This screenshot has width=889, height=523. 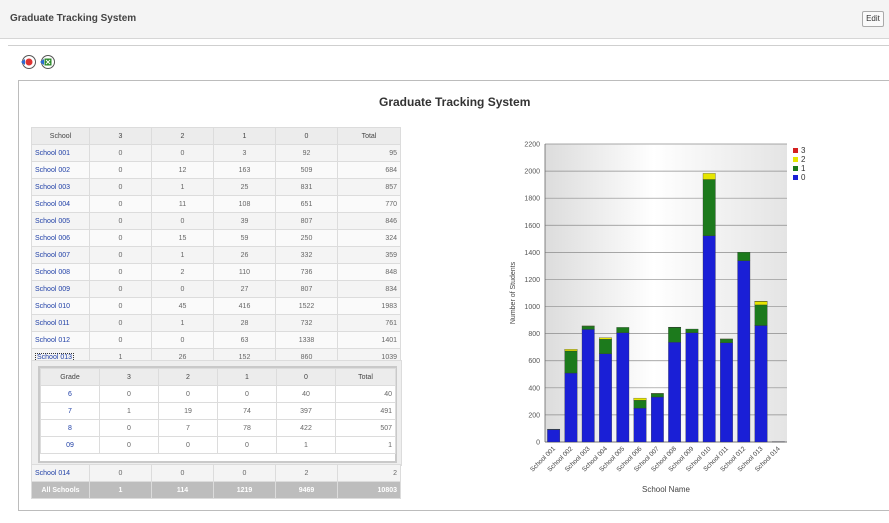 I want to click on grade-header-1: 1, so click(x=247, y=377).